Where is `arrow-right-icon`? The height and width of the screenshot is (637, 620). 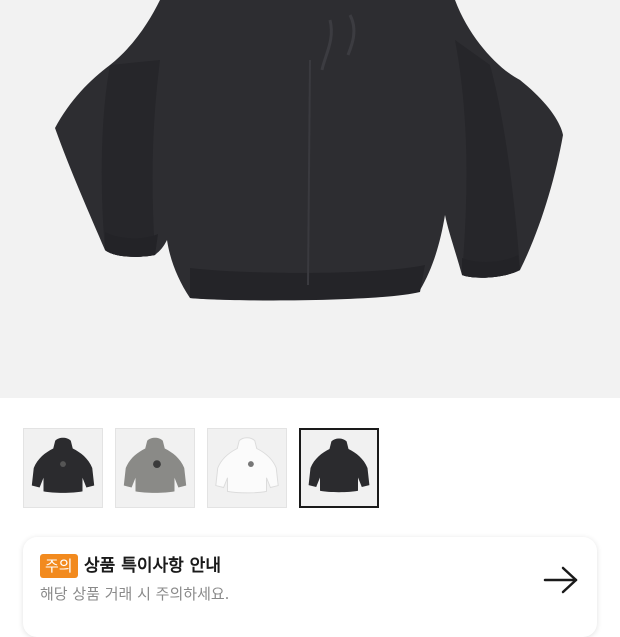 arrow-right-icon is located at coordinates (561, 580).